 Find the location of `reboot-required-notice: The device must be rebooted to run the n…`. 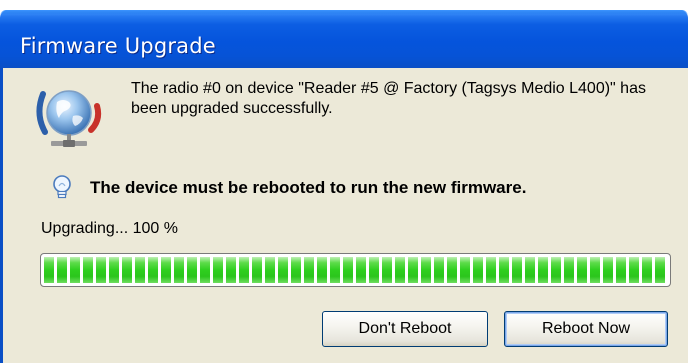

reboot-required-notice: The device must be rebooted to run the n… is located at coordinates (308, 187).